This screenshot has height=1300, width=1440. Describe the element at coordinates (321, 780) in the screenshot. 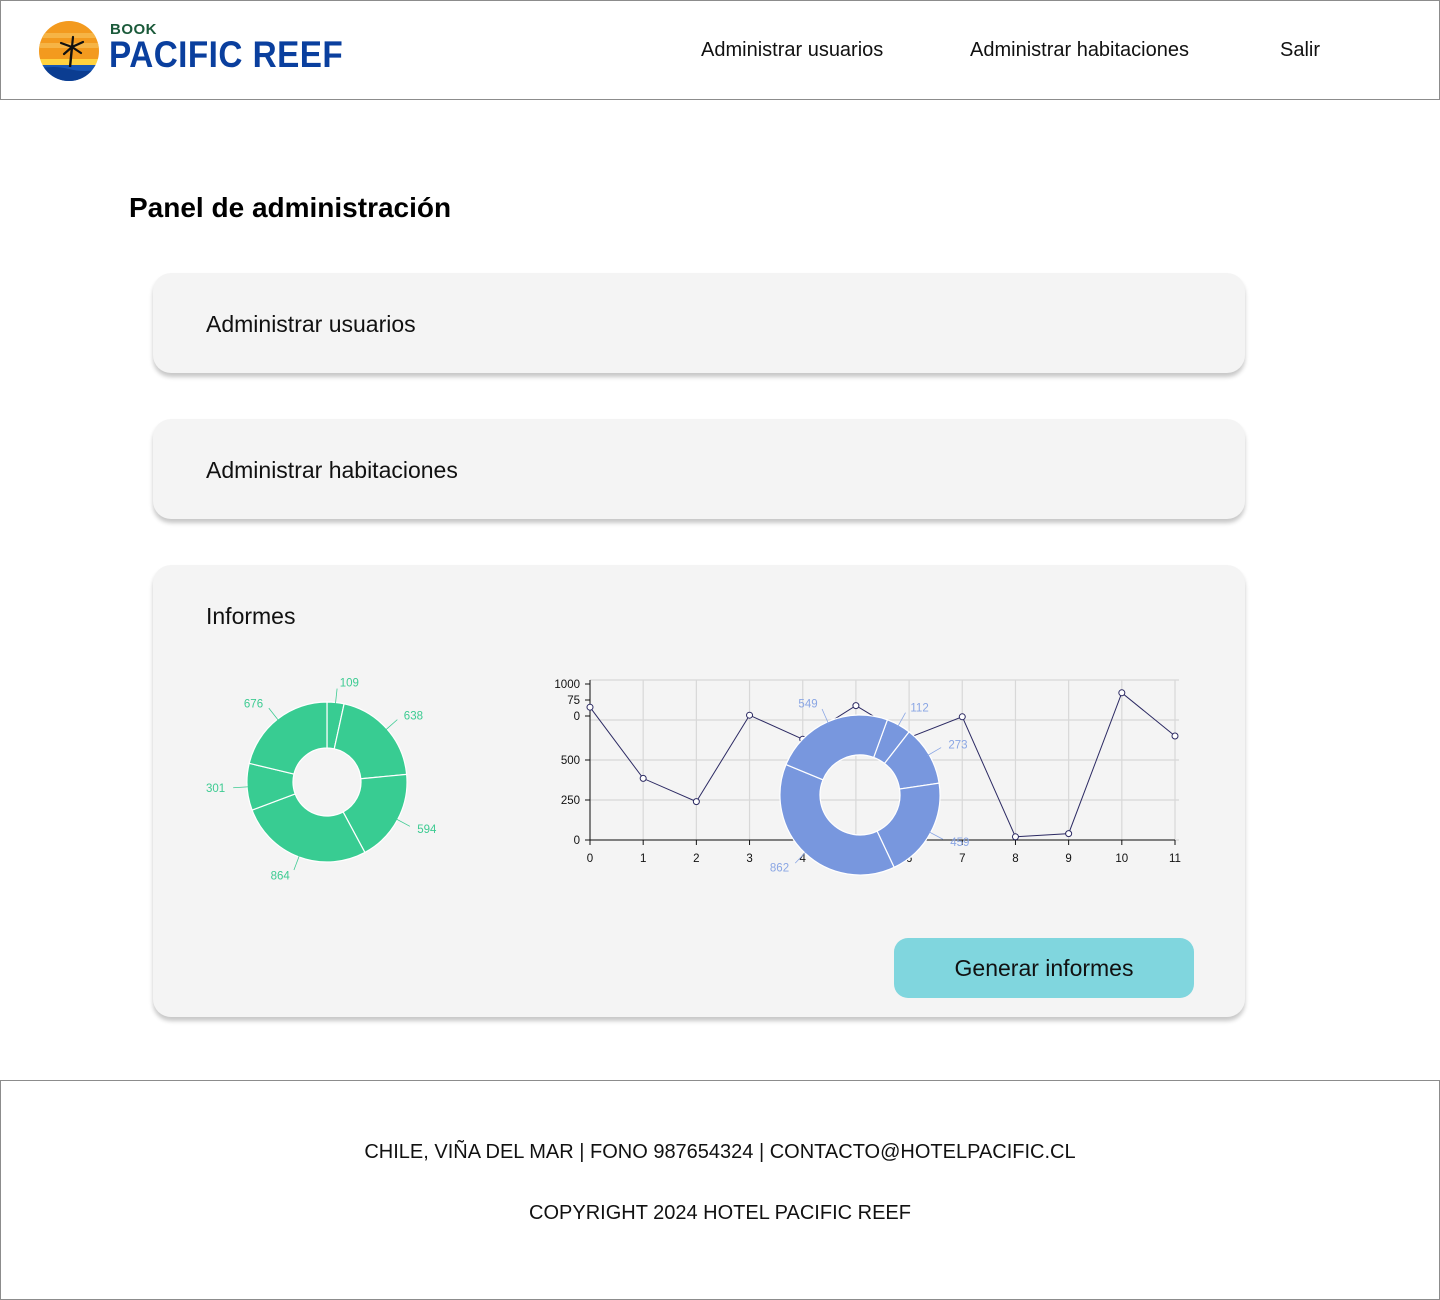

I see `green-donut-chart: 109 638 594 864 301 676` at that location.